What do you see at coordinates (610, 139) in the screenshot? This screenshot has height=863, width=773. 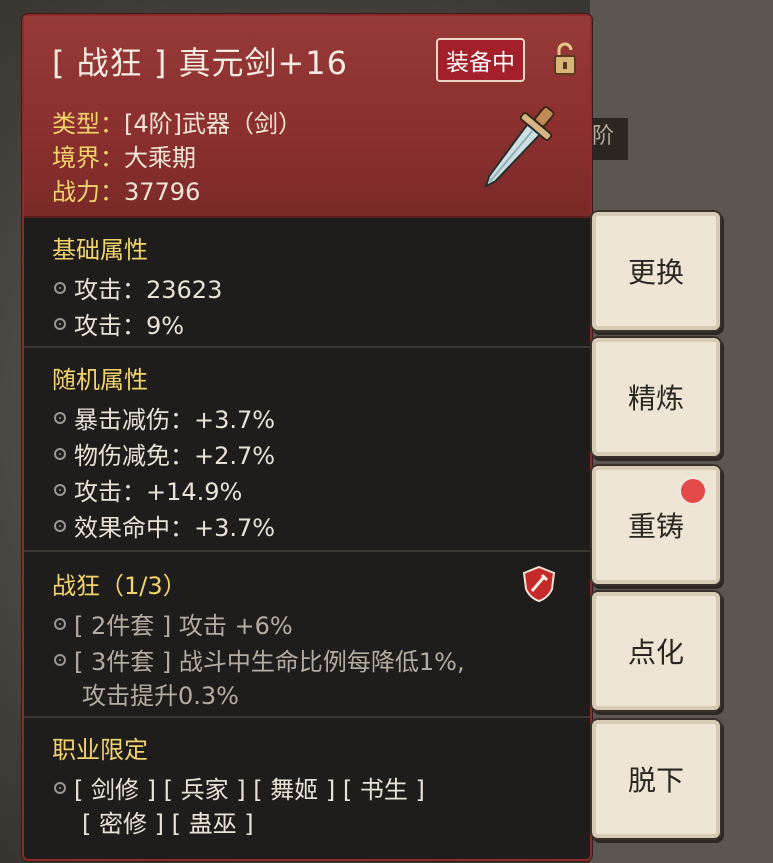 I see `background-tab: 阶` at bounding box center [610, 139].